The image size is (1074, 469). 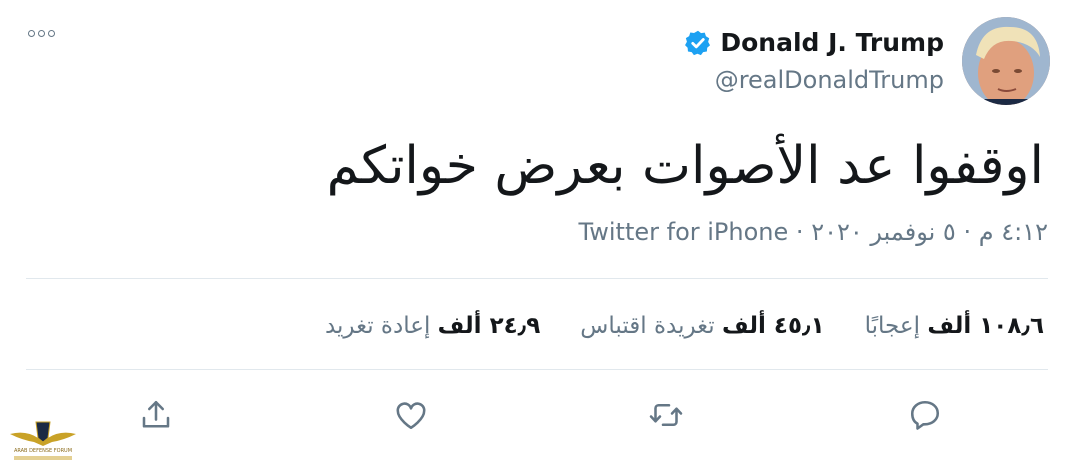 I want to click on reply-icon, so click(x=925, y=415).